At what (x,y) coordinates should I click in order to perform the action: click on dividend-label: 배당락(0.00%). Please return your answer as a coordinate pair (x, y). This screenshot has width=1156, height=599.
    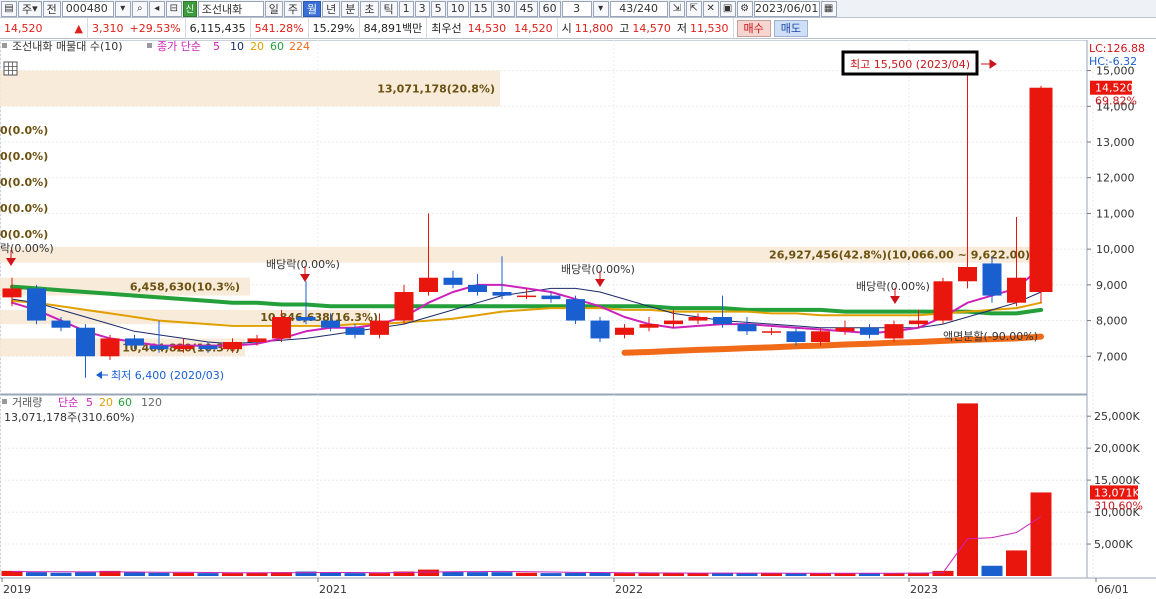
    Looking at the image, I should click on (893, 286).